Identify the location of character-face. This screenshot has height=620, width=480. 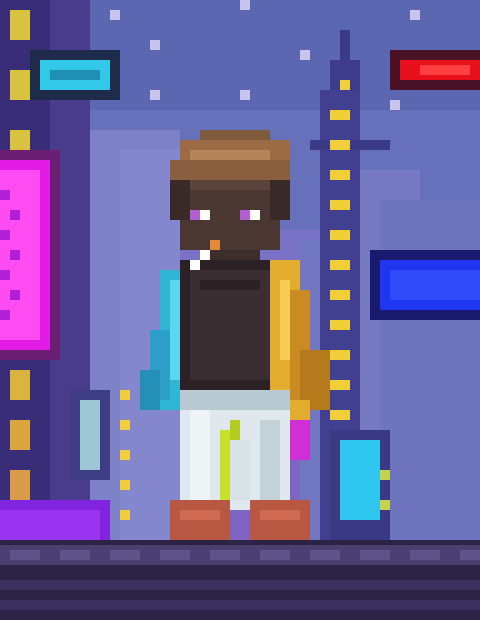
(230, 215).